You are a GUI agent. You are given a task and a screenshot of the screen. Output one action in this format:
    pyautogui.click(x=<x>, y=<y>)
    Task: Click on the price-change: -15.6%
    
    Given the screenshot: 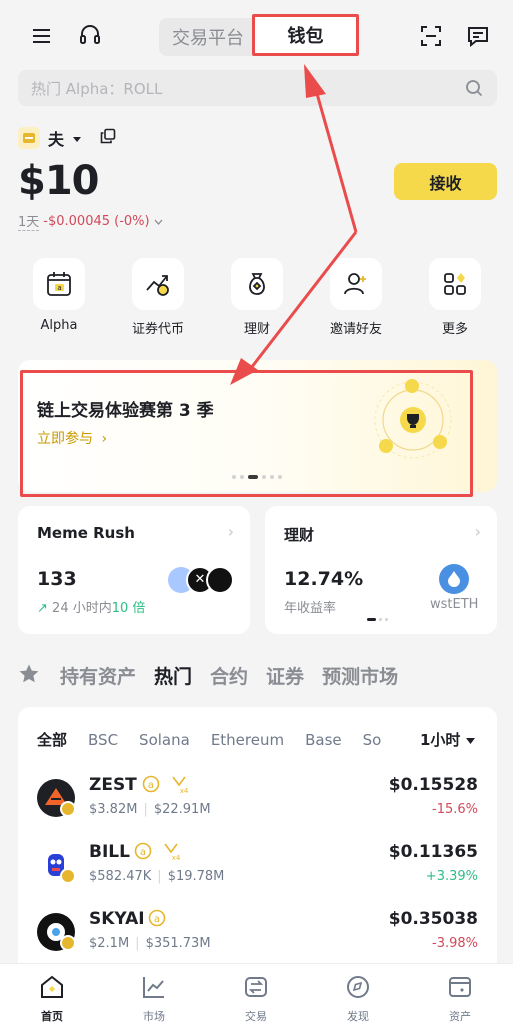 What is the action you would take?
    pyautogui.click(x=455, y=809)
    